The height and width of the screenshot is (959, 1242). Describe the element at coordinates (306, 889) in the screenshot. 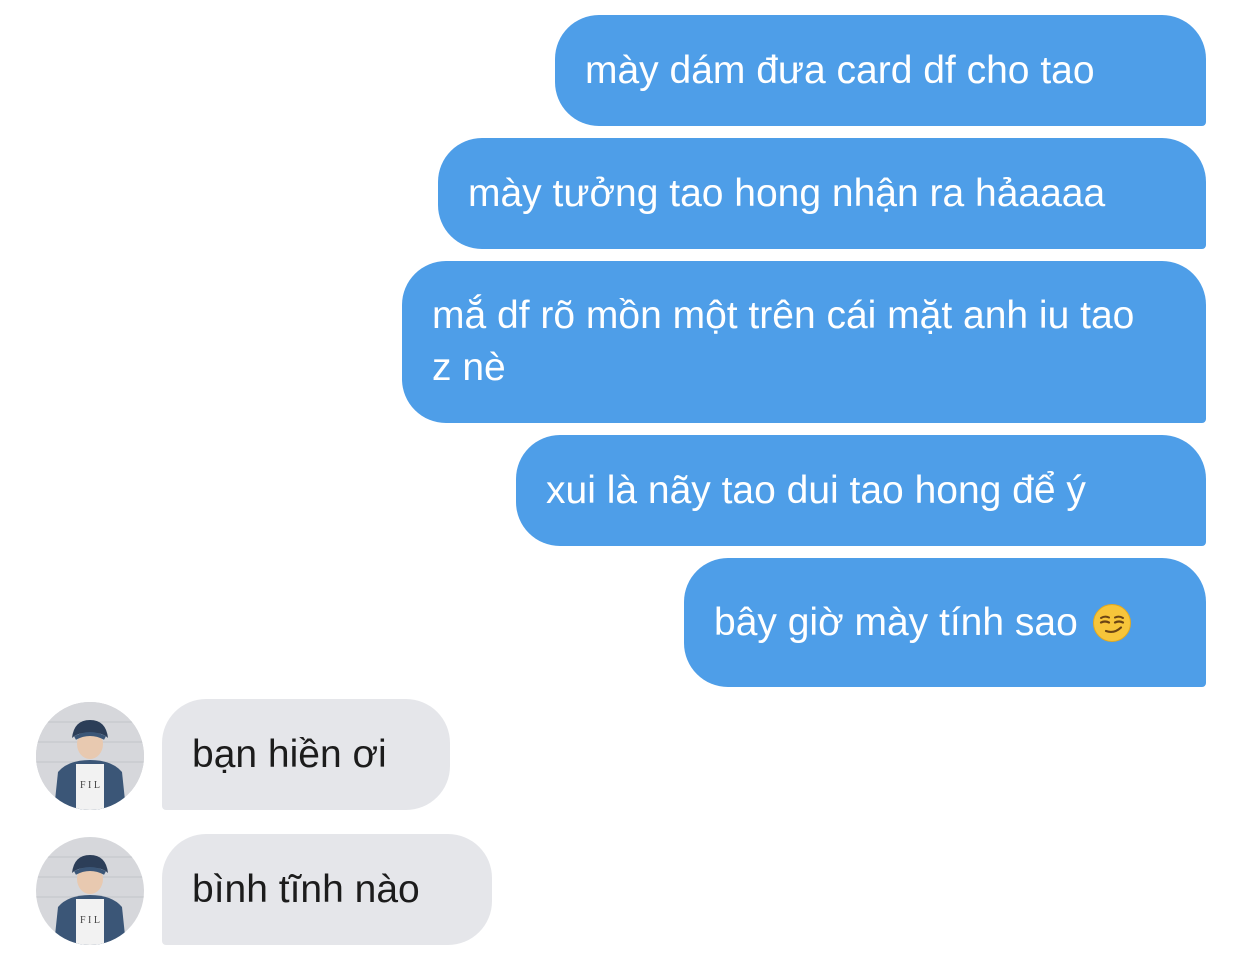

I see `message-text: bình tĩnh nào` at that location.